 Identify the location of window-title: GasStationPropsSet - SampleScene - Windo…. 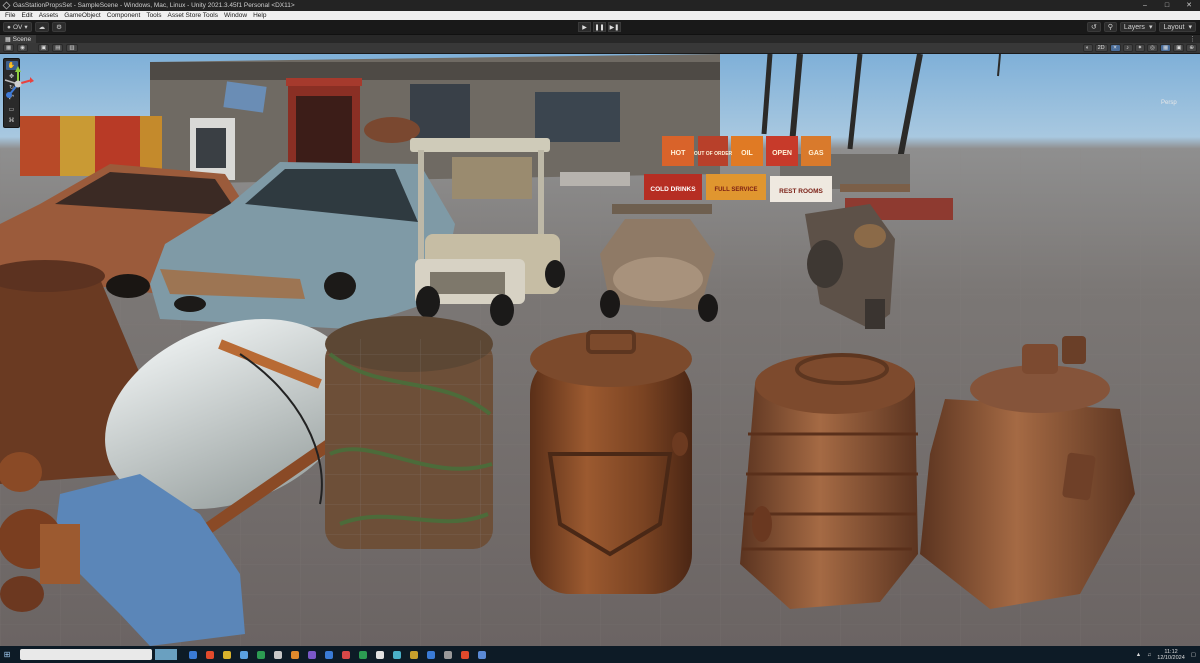
(154, 5).